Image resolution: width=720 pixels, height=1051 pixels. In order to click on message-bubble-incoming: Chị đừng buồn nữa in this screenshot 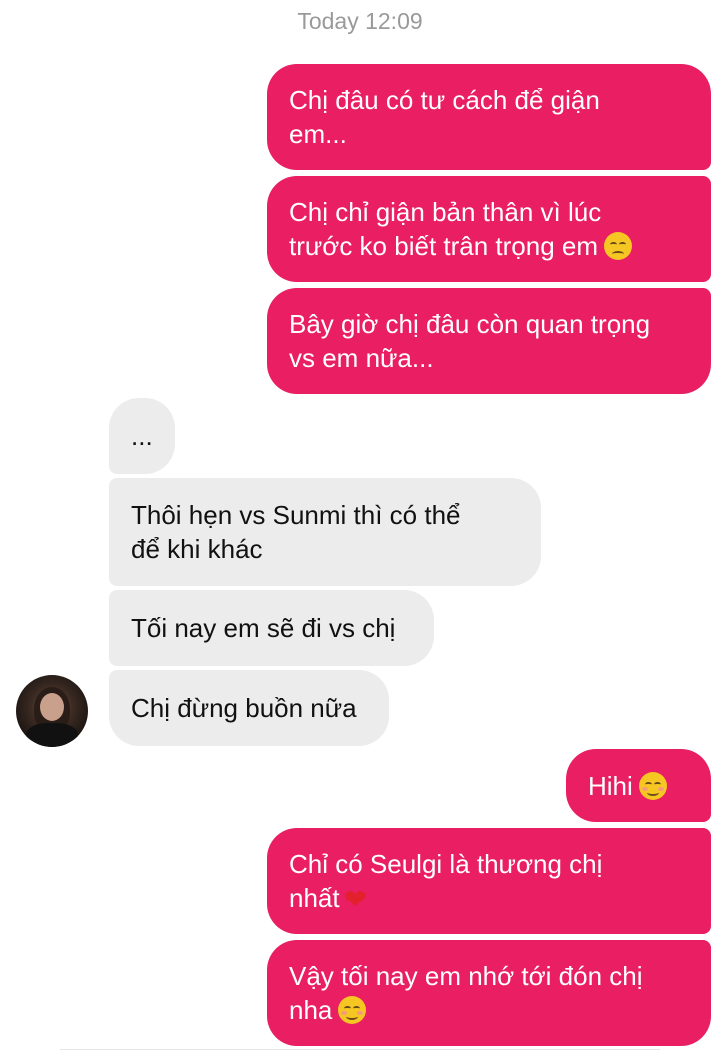, I will do `click(249, 708)`.